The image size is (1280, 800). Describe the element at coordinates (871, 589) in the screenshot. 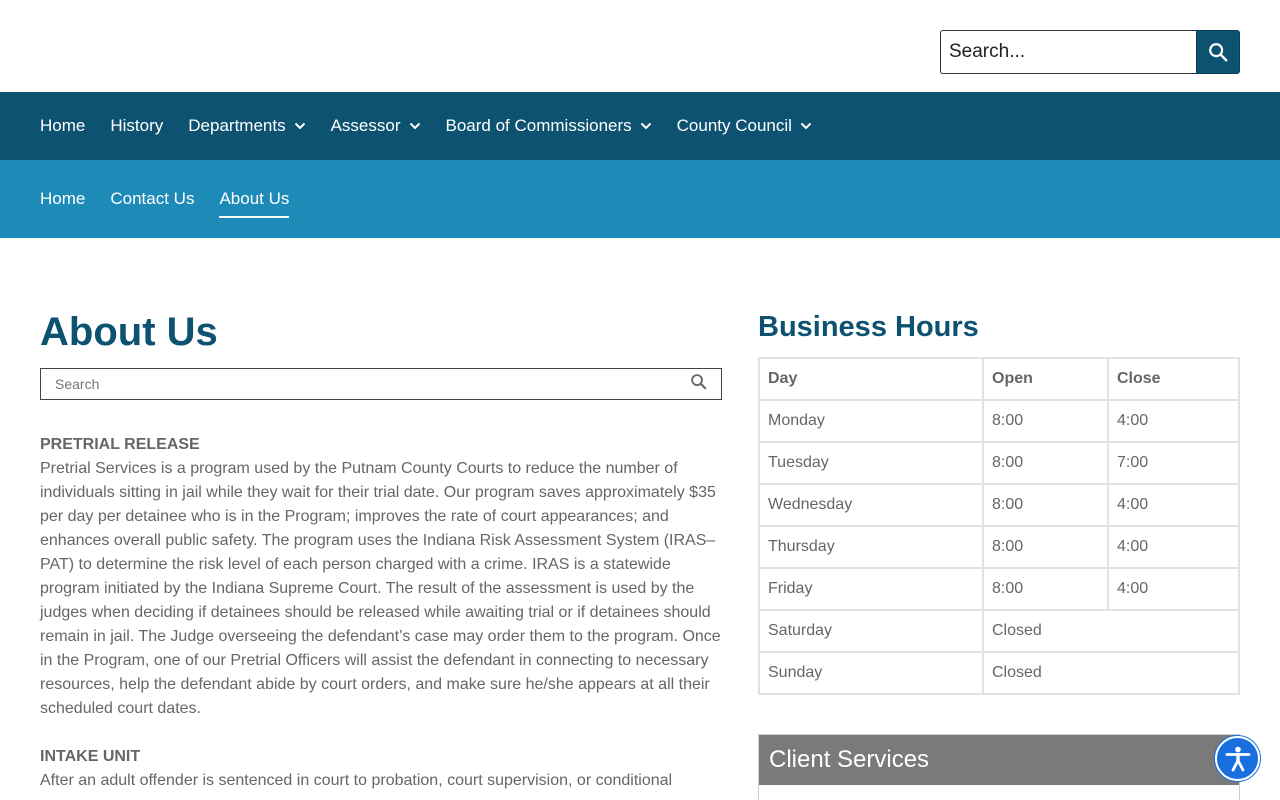

I see `day-cell: Friday` at that location.